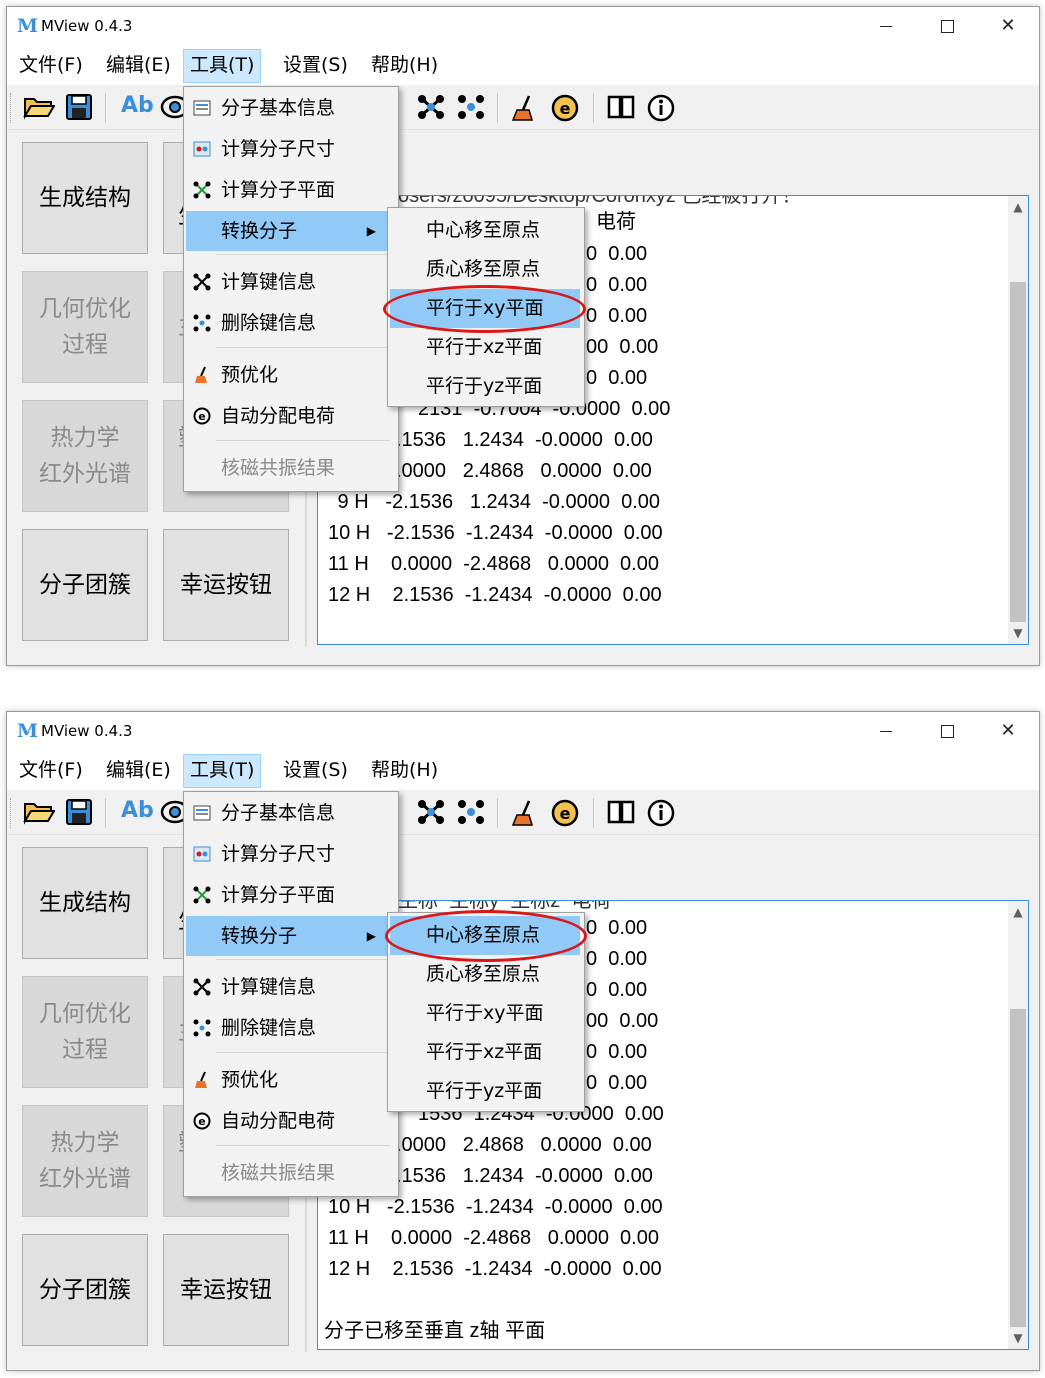 The height and width of the screenshot is (1378, 1045). What do you see at coordinates (28, 26) in the screenshot?
I see `app-logo-icon: M` at bounding box center [28, 26].